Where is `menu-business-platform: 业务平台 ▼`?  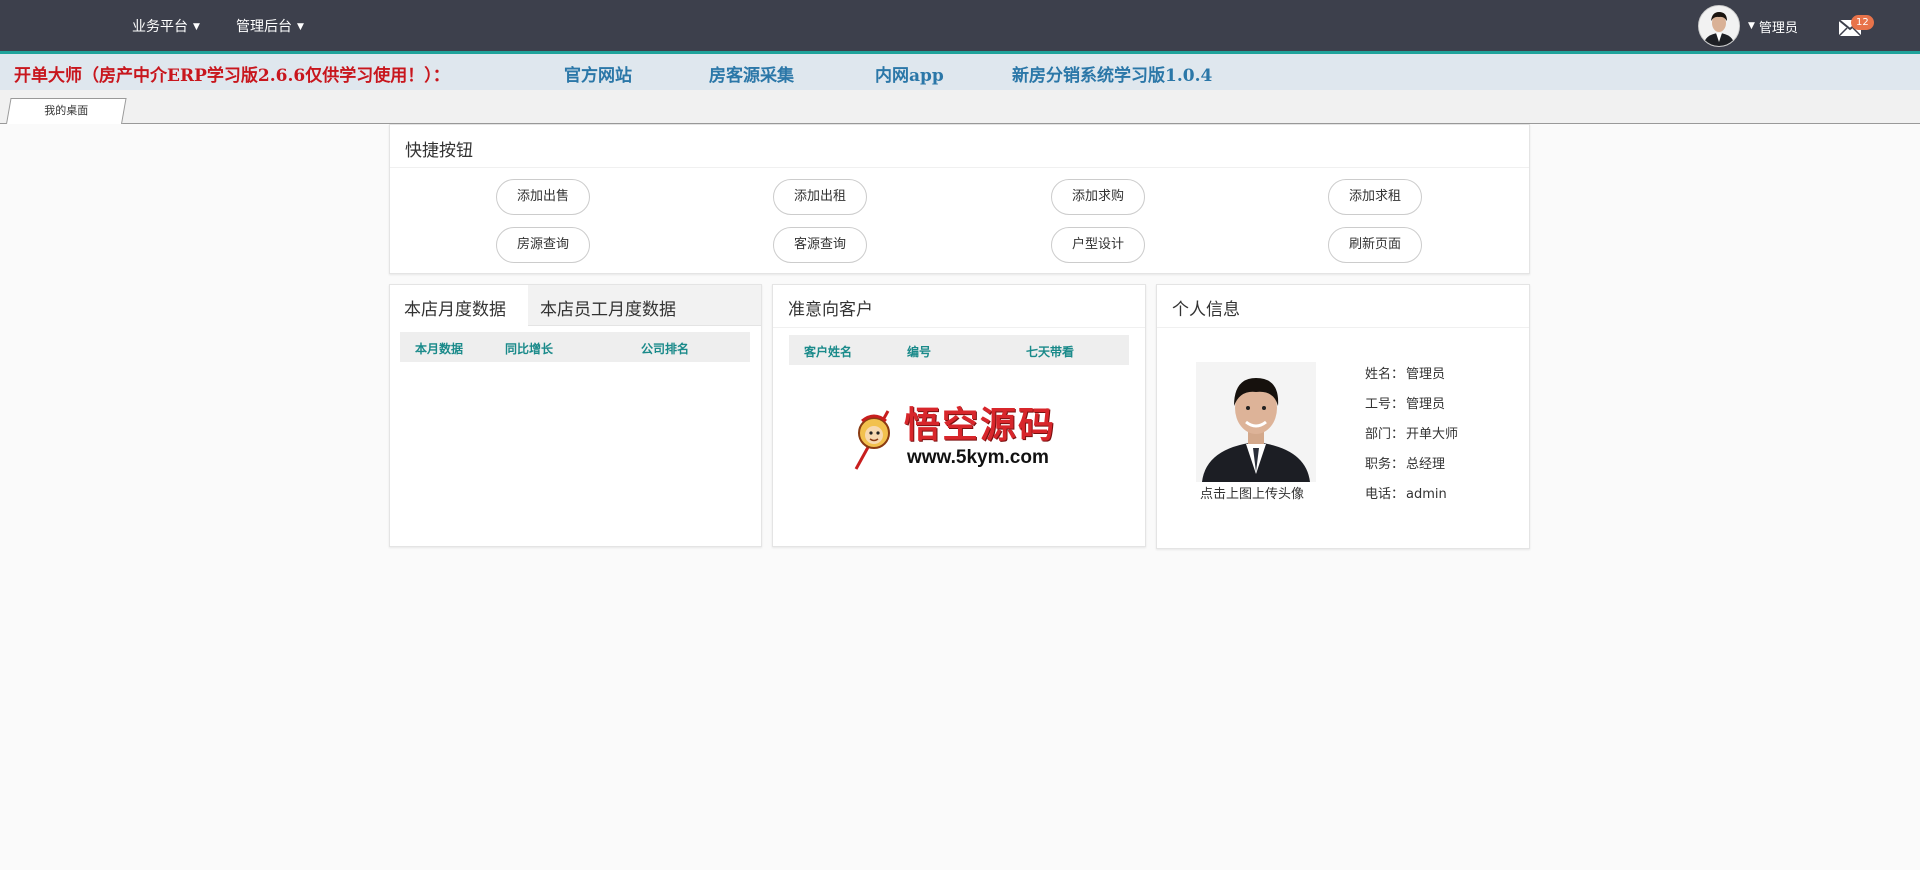
menu-business-platform: 业务平台 ▼ is located at coordinates (166, 26).